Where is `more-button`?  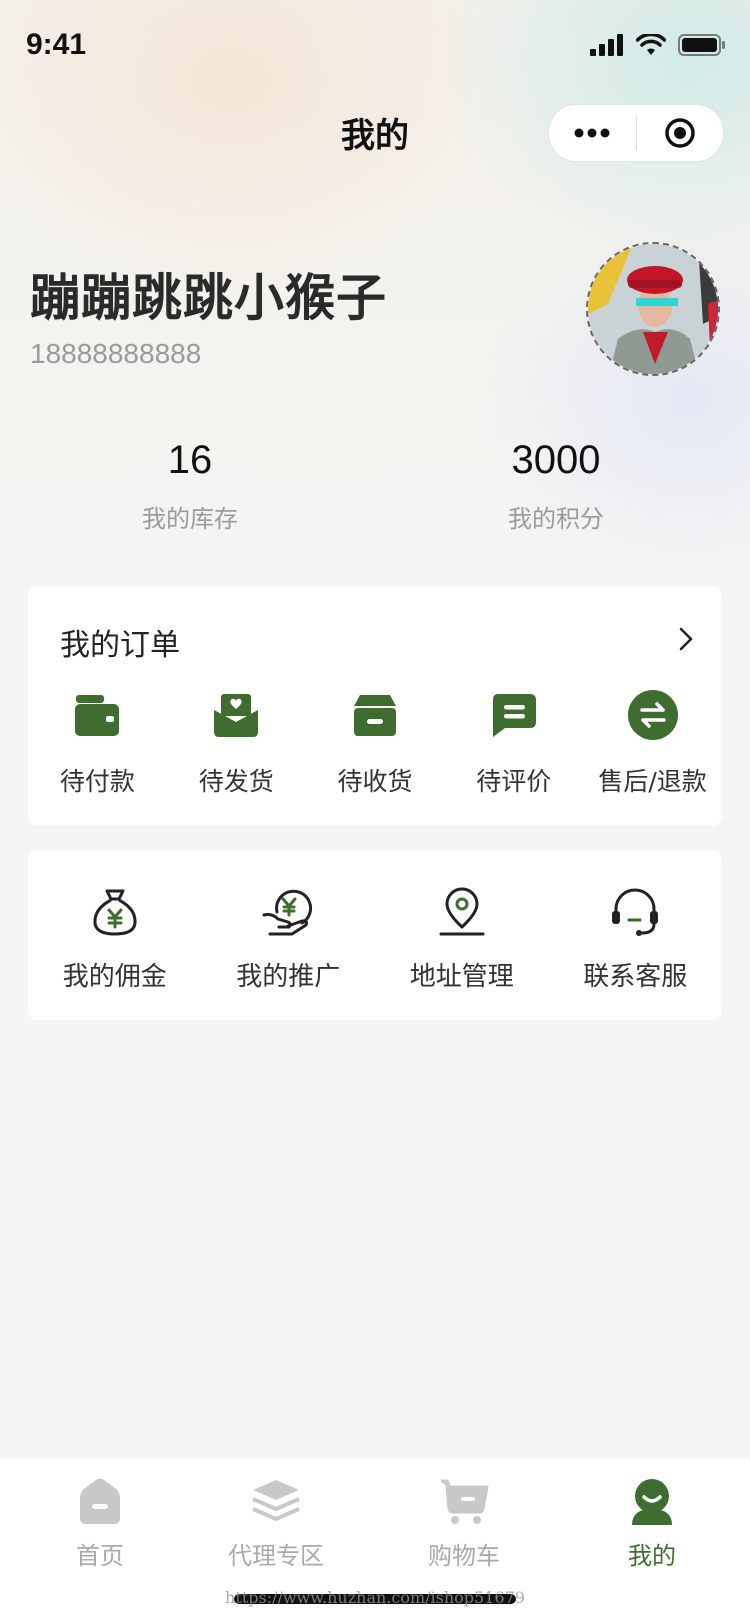 more-button is located at coordinates (592, 133).